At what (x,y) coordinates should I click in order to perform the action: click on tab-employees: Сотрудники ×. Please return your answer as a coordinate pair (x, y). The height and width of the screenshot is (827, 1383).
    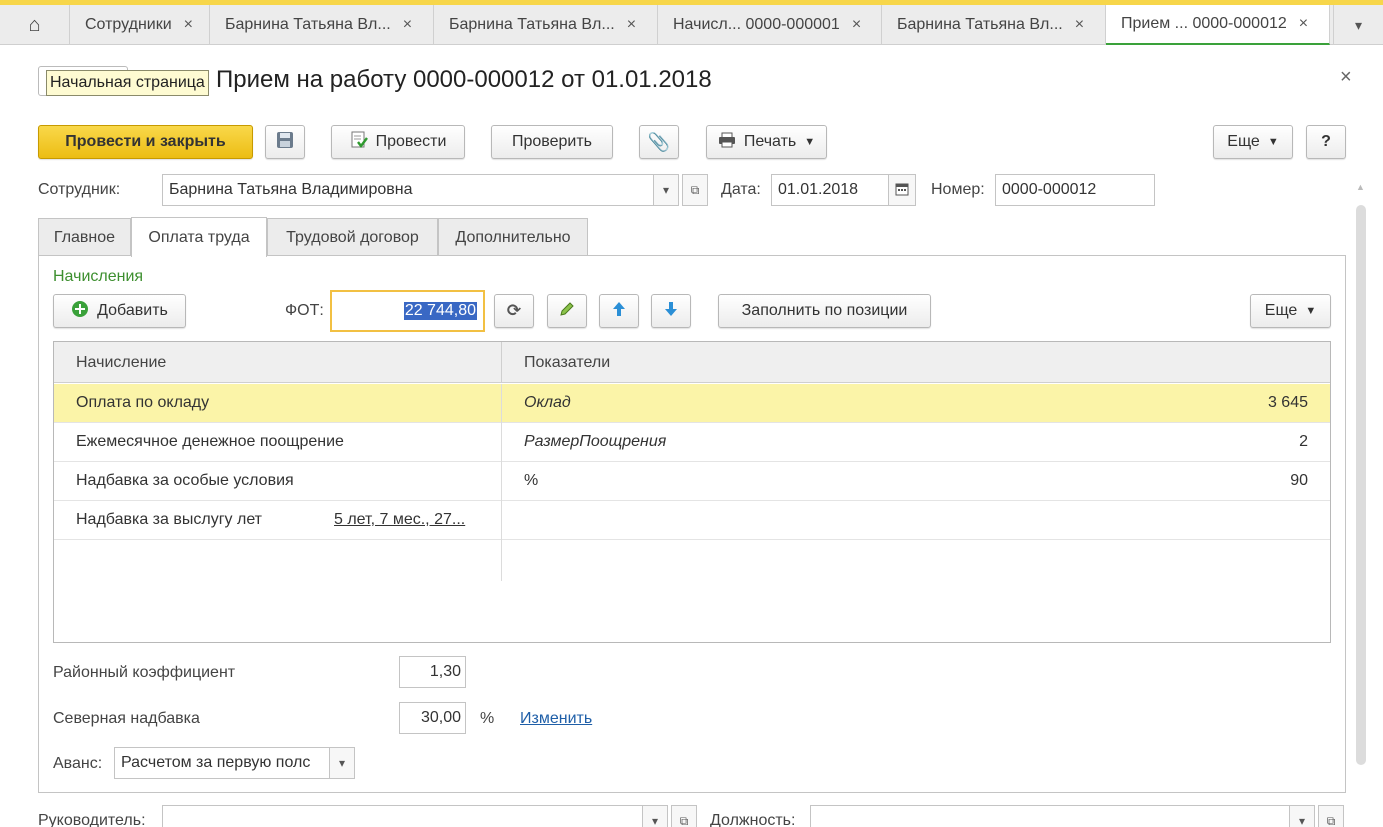
    Looking at the image, I should click on (140, 25).